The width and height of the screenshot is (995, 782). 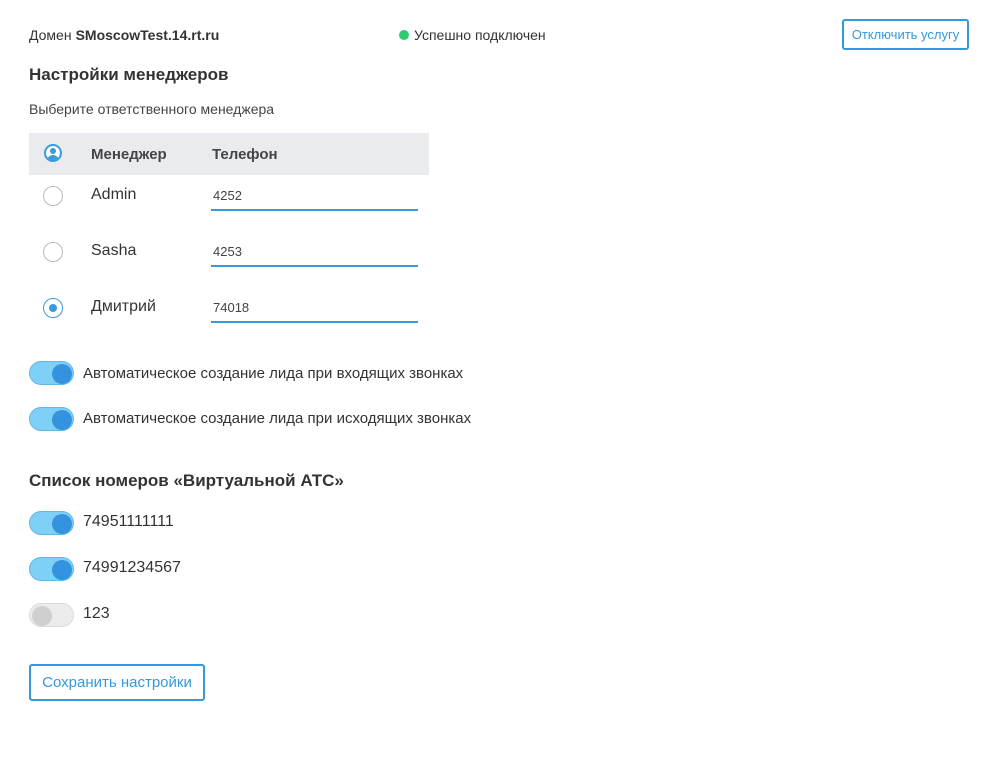 What do you see at coordinates (128, 521) in the screenshot?
I see `number-label: 74951111111` at bounding box center [128, 521].